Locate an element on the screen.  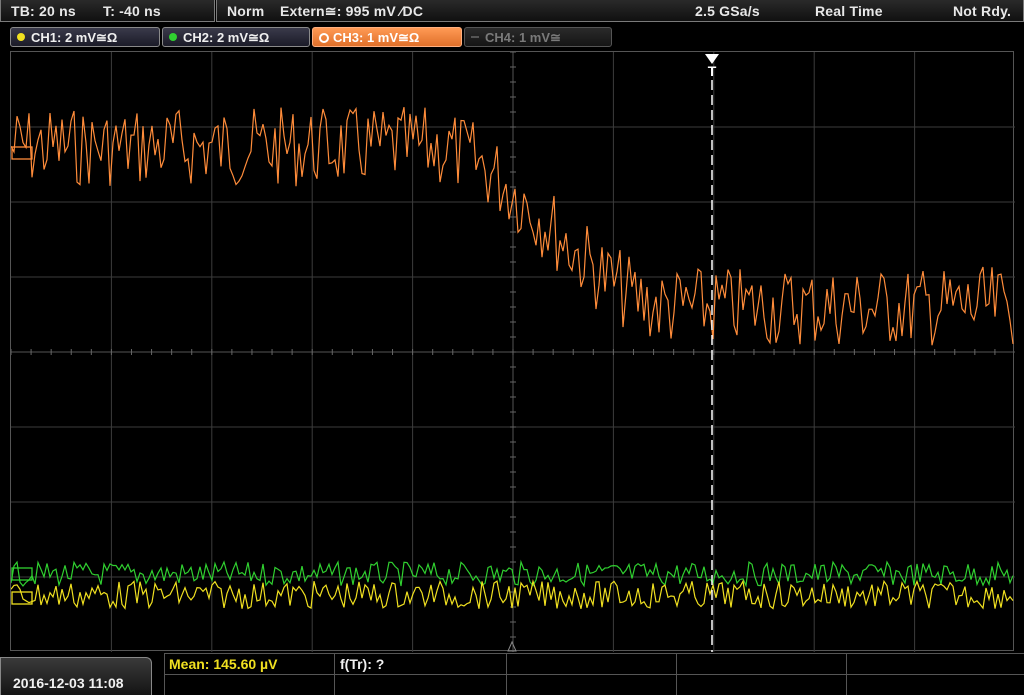
timebase-panel: TB: 20 ns T: -40 ns is located at coordinates (107, 11).